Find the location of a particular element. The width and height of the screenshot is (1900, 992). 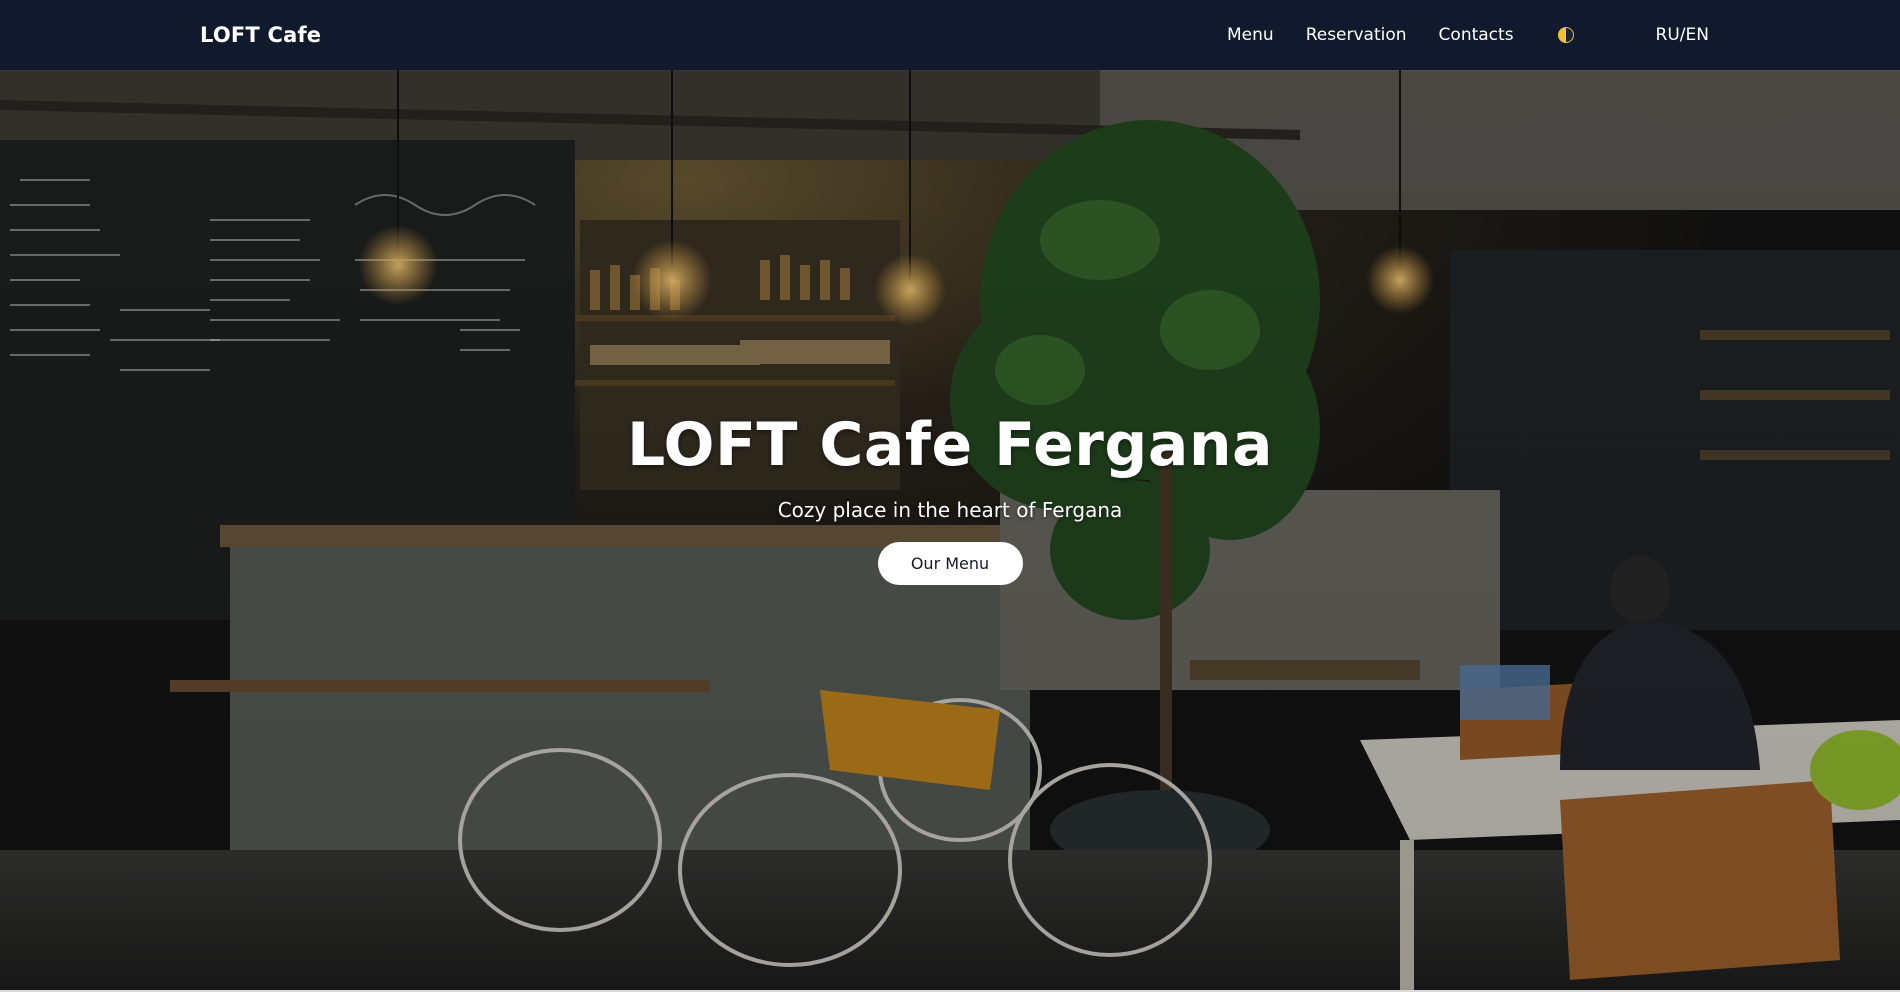

nav-menu-link: Menu is located at coordinates (1250, 35).